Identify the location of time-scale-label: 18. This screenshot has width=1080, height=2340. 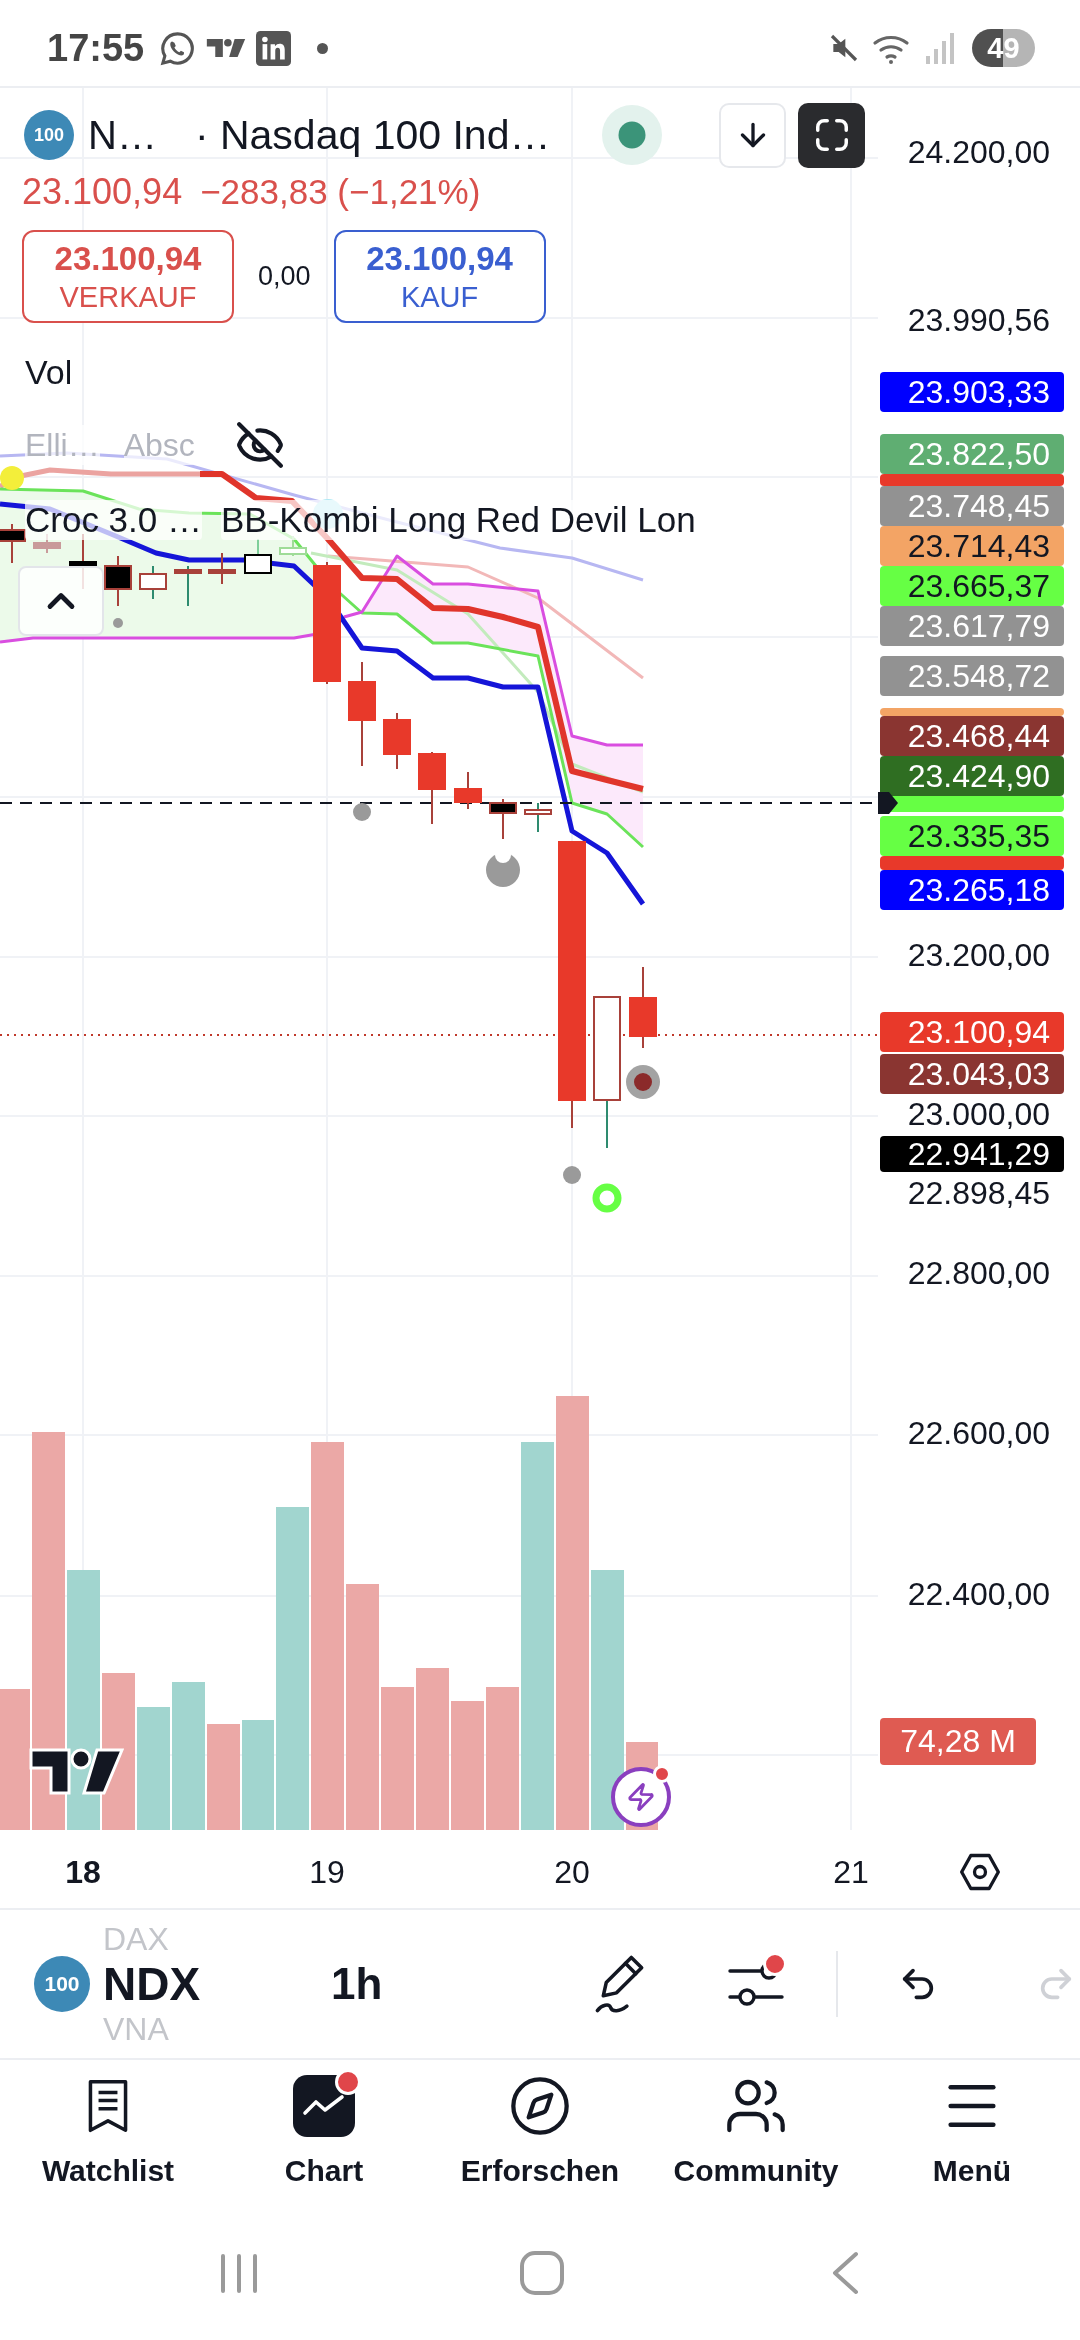
(83, 1872).